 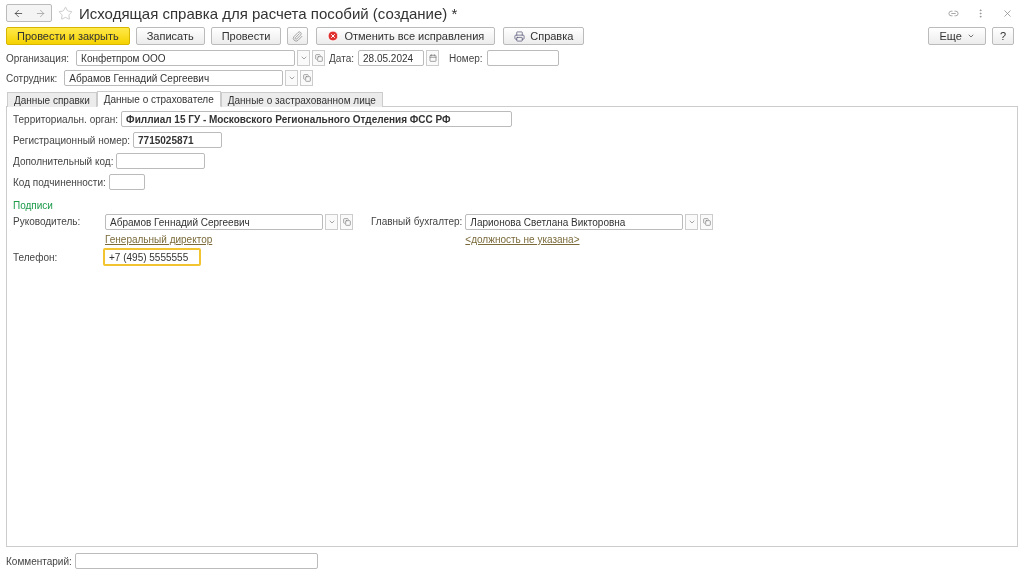 What do you see at coordinates (32, 78) in the screenshot?
I see `field-label: Сотрудник:` at bounding box center [32, 78].